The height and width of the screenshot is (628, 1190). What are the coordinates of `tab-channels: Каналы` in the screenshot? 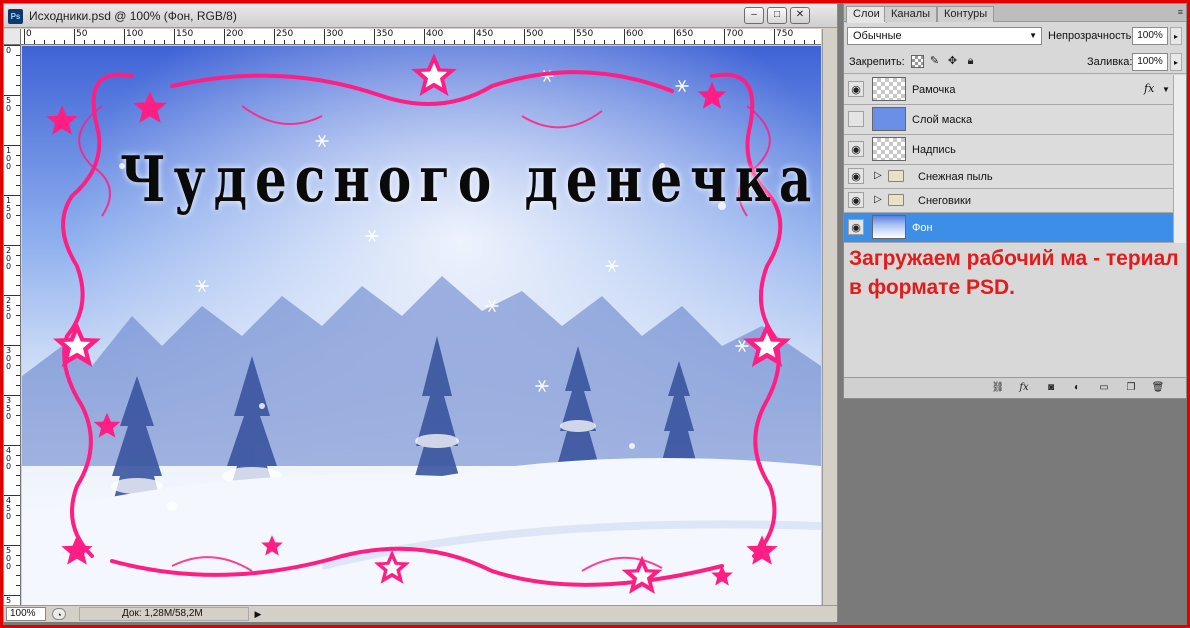 It's located at (911, 14).